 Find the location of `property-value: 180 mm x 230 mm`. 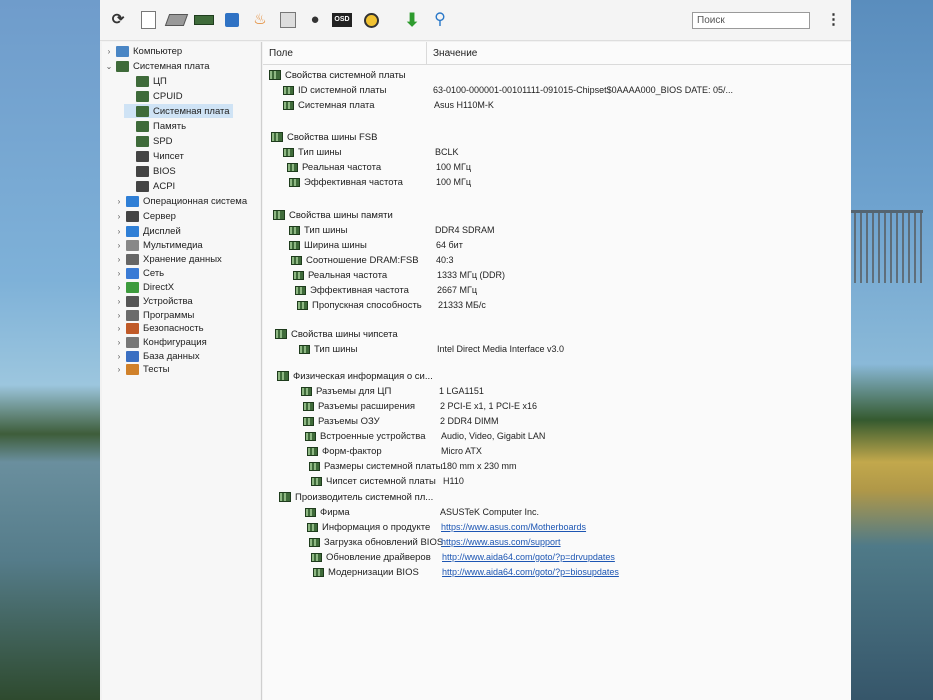

property-value: 180 mm x 230 mm is located at coordinates (479, 466).